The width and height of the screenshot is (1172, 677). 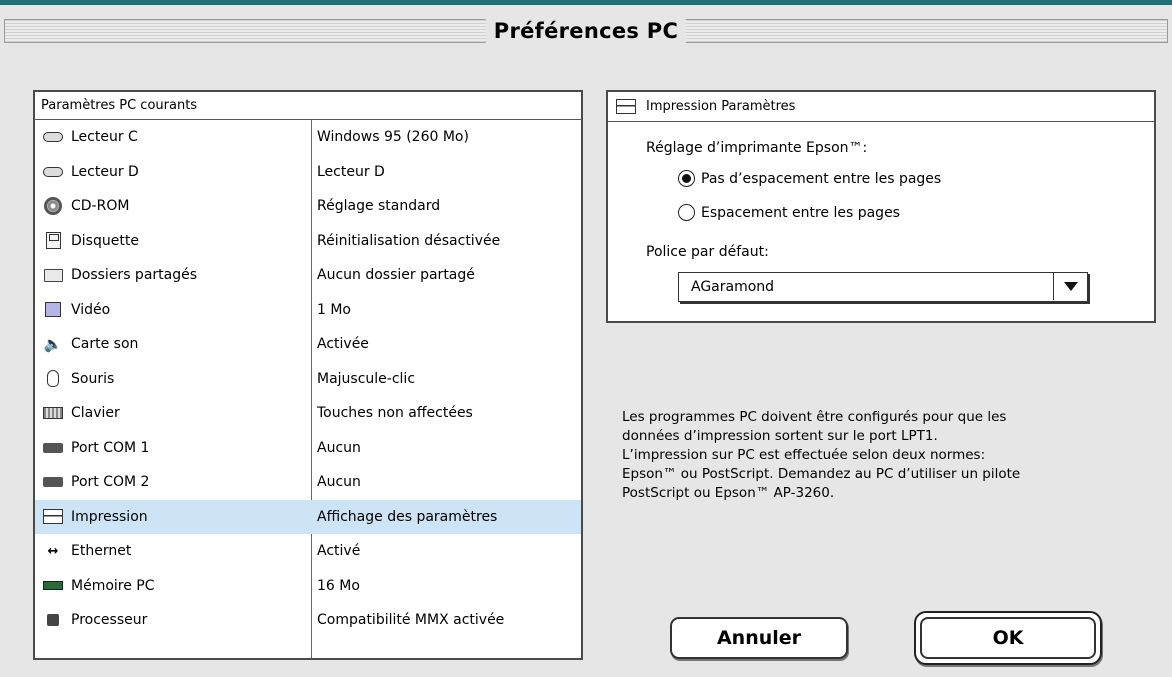 What do you see at coordinates (411, 620) in the screenshot?
I see `setting-value: Compatibilité MMX activée` at bounding box center [411, 620].